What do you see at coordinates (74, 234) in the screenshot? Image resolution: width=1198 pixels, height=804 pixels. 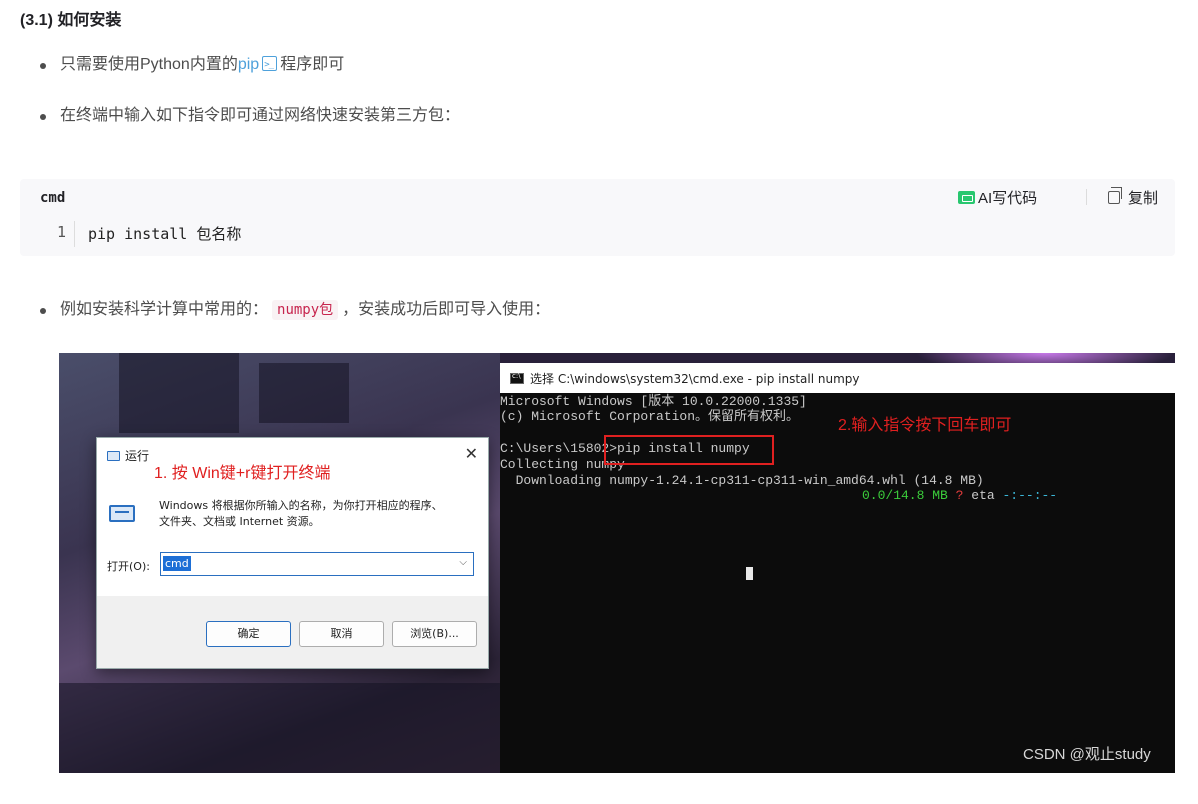 I see `code-gutter` at bounding box center [74, 234].